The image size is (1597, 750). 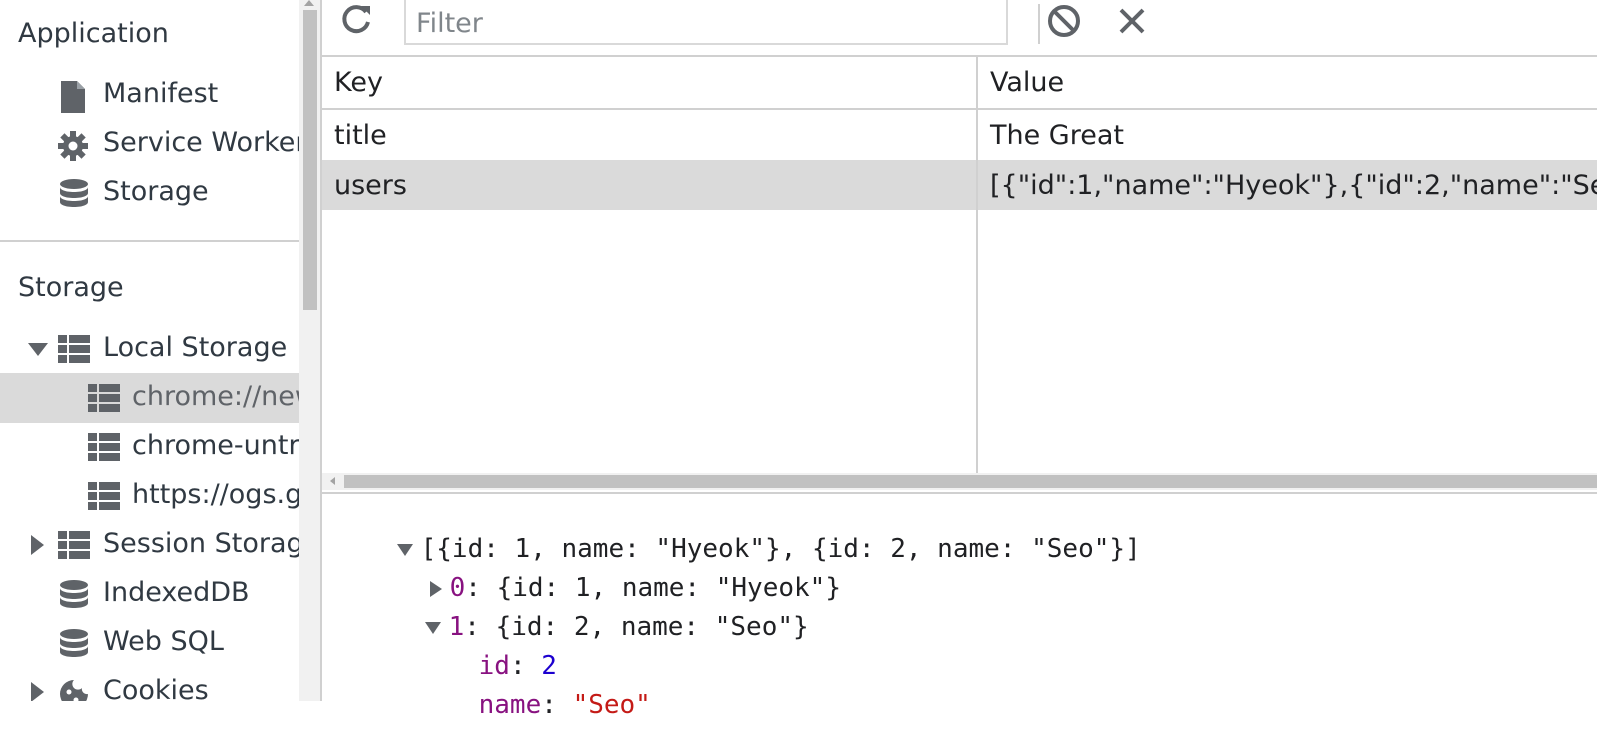 What do you see at coordinates (959, 83) in the screenshot?
I see `grid-header: Key Value` at bounding box center [959, 83].